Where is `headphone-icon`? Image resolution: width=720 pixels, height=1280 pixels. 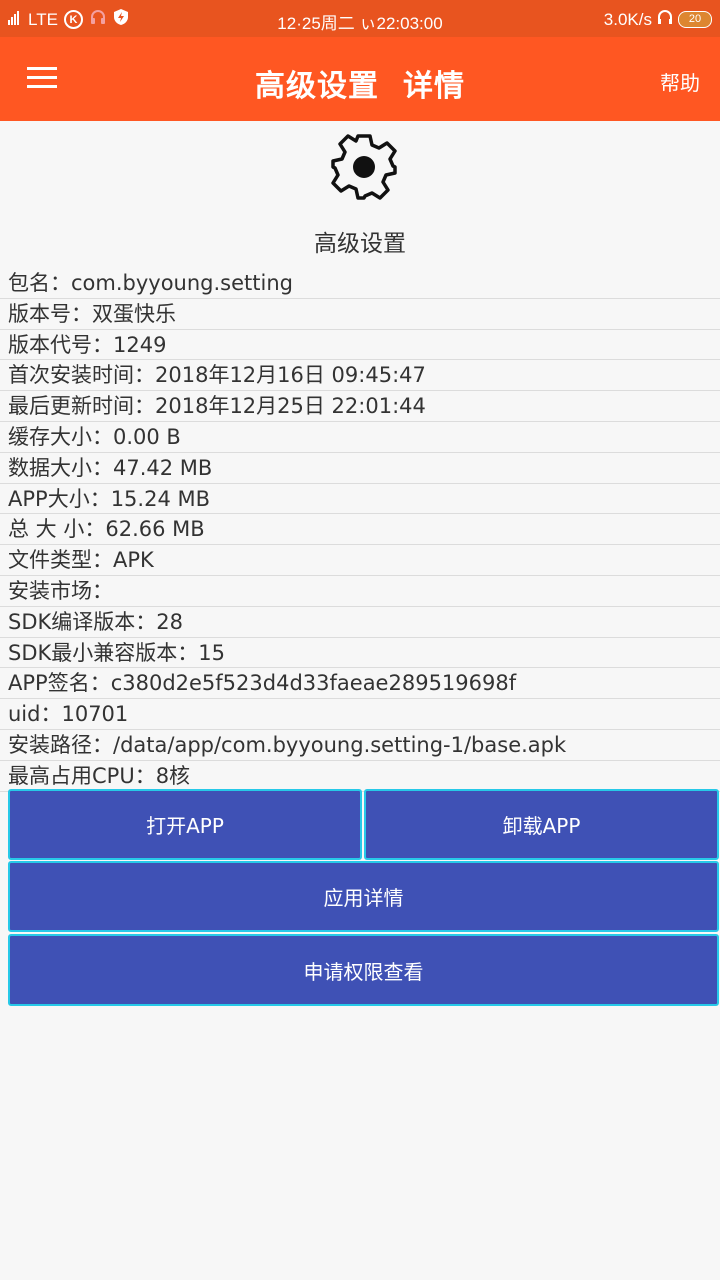
headphone-icon is located at coordinates (665, 19).